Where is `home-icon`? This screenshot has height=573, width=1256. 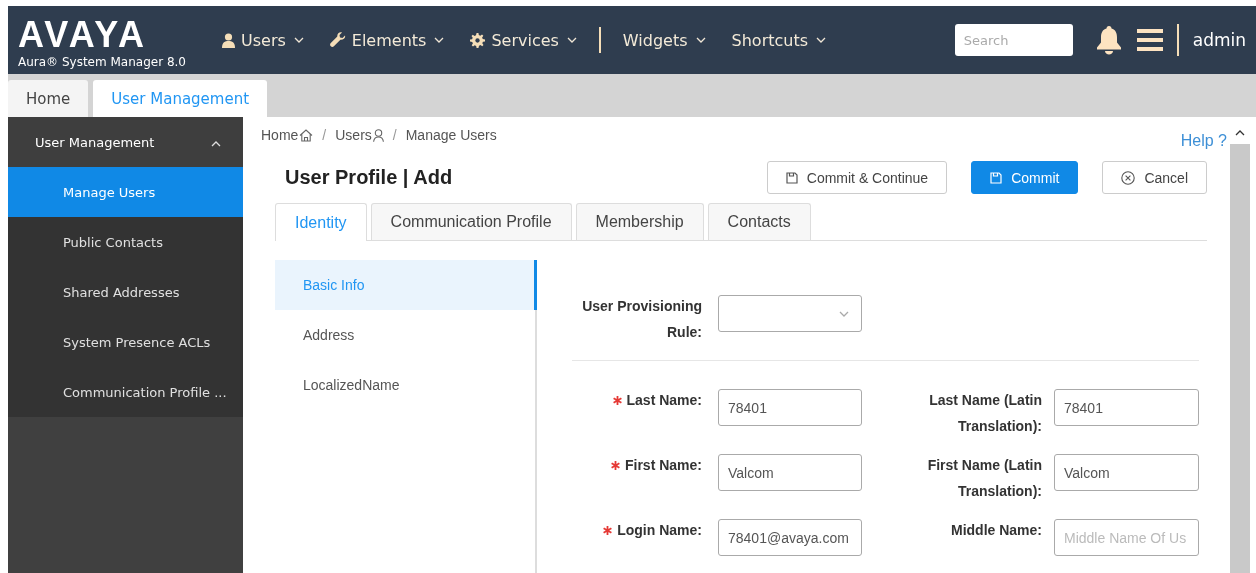
home-icon is located at coordinates (306, 135).